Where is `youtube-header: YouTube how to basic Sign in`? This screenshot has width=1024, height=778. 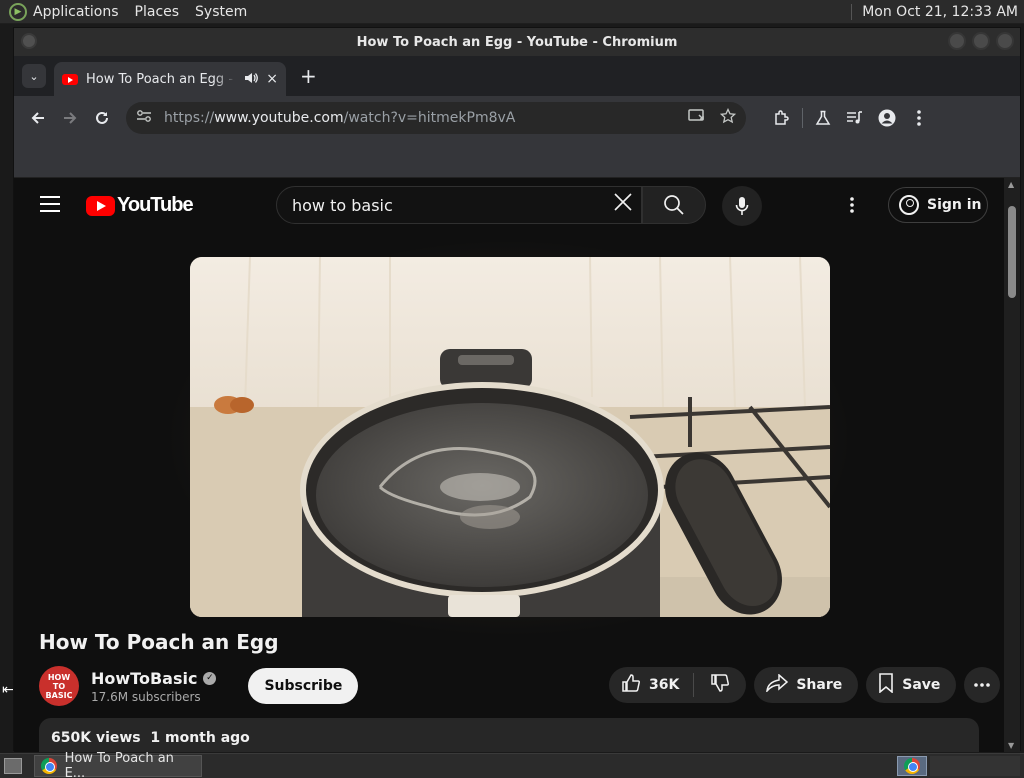
youtube-header: YouTube how to basic Sign in is located at coordinates (510, 206).